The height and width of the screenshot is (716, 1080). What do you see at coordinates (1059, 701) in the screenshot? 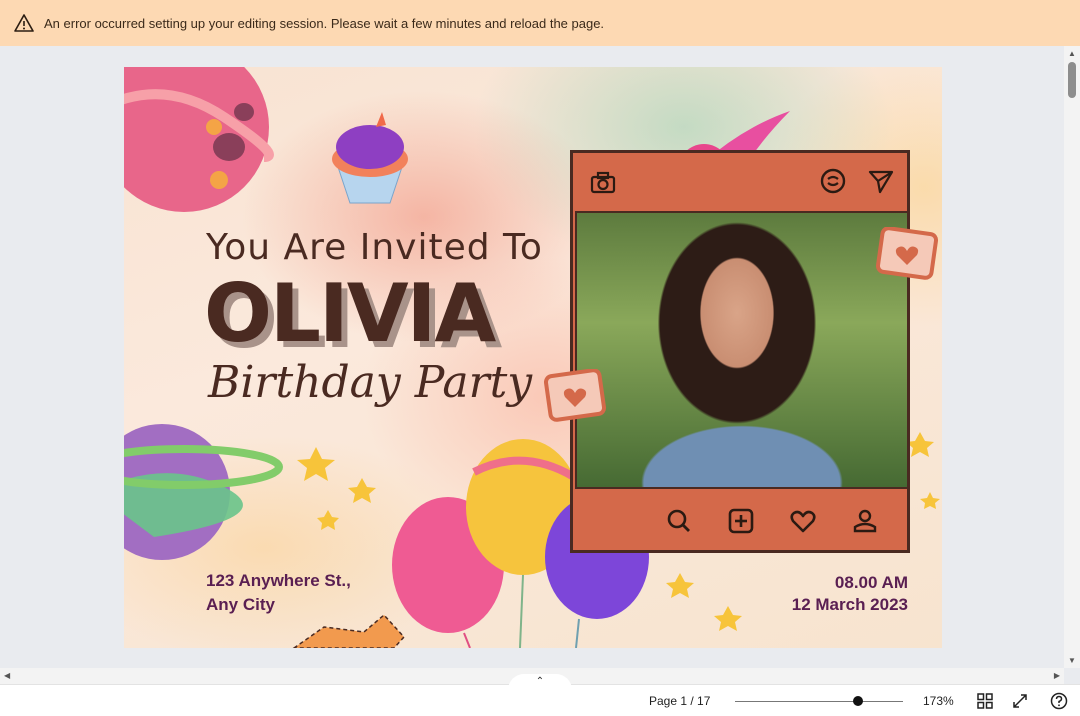
I see `help-icon` at bounding box center [1059, 701].